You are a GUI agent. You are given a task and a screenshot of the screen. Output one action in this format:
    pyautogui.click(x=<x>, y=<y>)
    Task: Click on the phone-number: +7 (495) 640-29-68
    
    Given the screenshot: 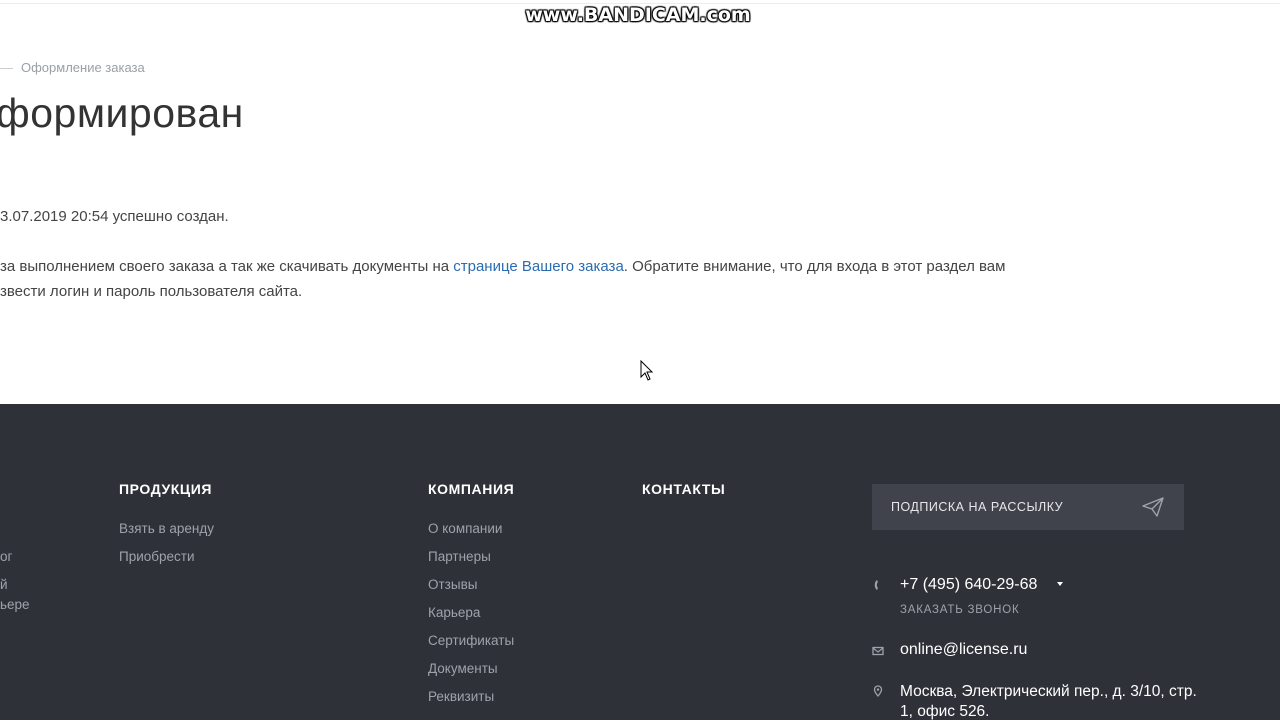 What is the action you would take?
    pyautogui.click(x=968, y=585)
    